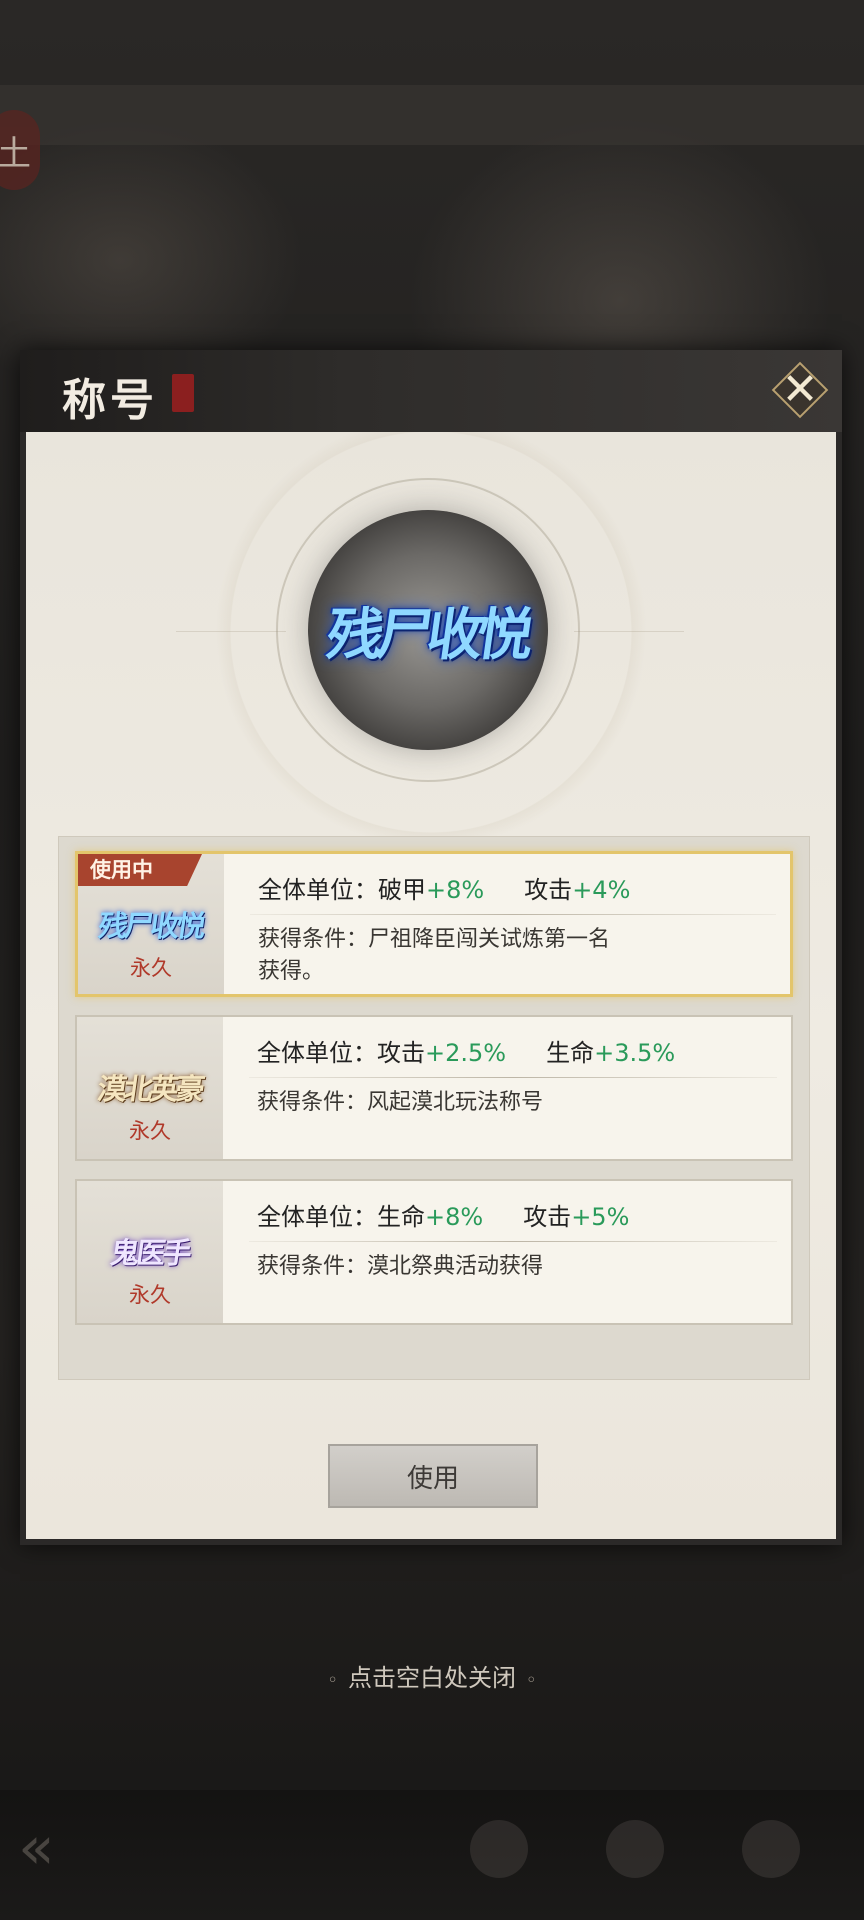 This screenshot has height=1920, width=864. What do you see at coordinates (332, 1680) in the screenshot?
I see `hint-left-icon: ◦` at bounding box center [332, 1680].